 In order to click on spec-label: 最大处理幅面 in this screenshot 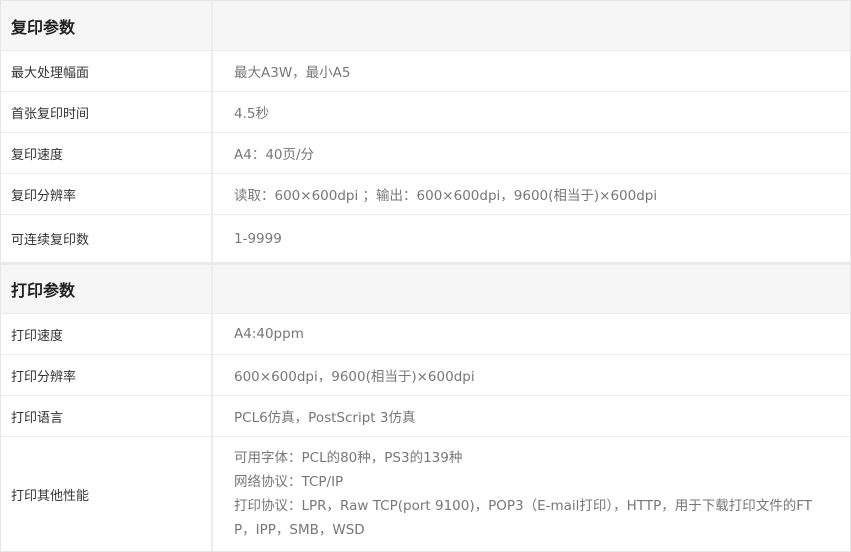, I will do `click(107, 71)`.